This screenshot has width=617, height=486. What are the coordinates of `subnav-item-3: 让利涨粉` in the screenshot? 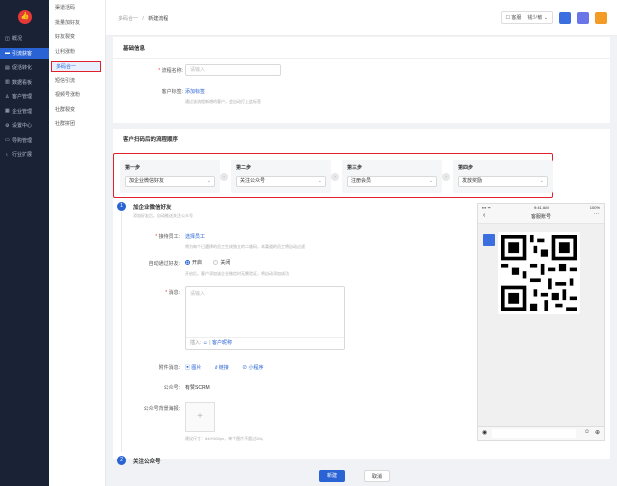 It's located at (76, 52).